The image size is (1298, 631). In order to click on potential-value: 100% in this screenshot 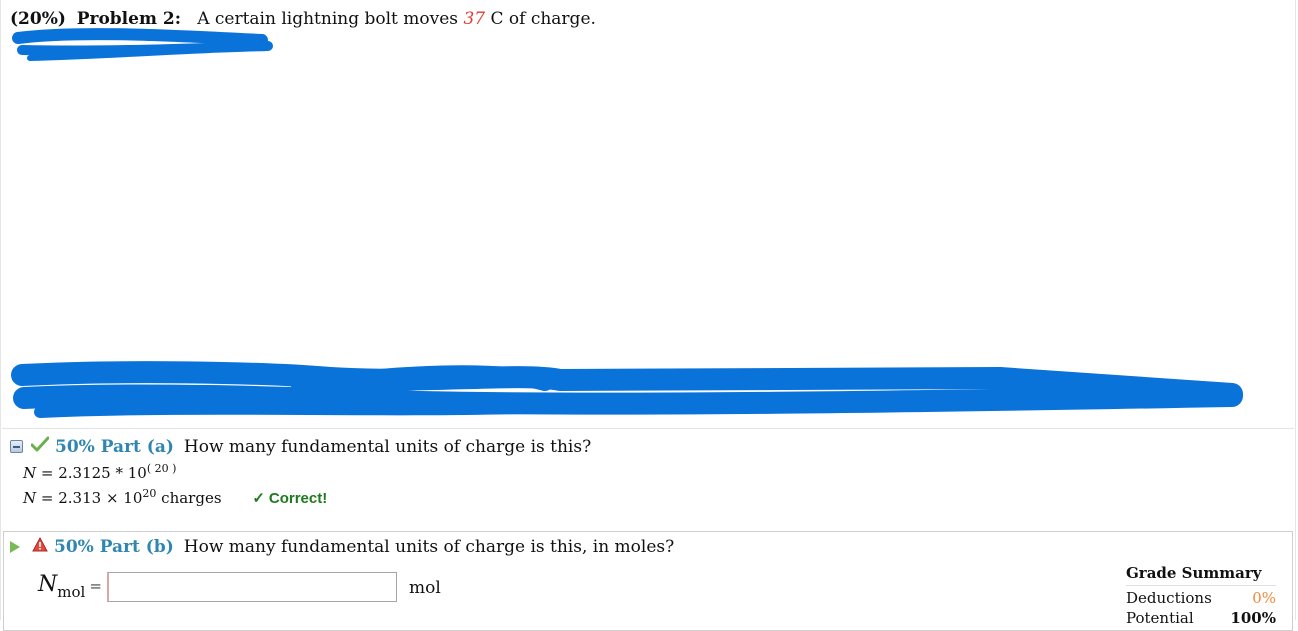, I will do `click(1253, 618)`.